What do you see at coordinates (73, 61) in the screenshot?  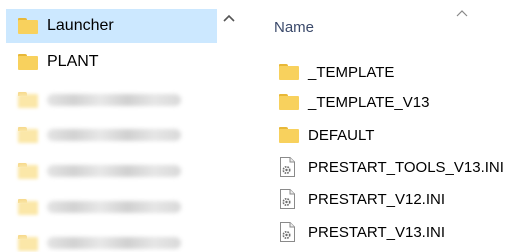 I see `nav-item-label: PLANT` at bounding box center [73, 61].